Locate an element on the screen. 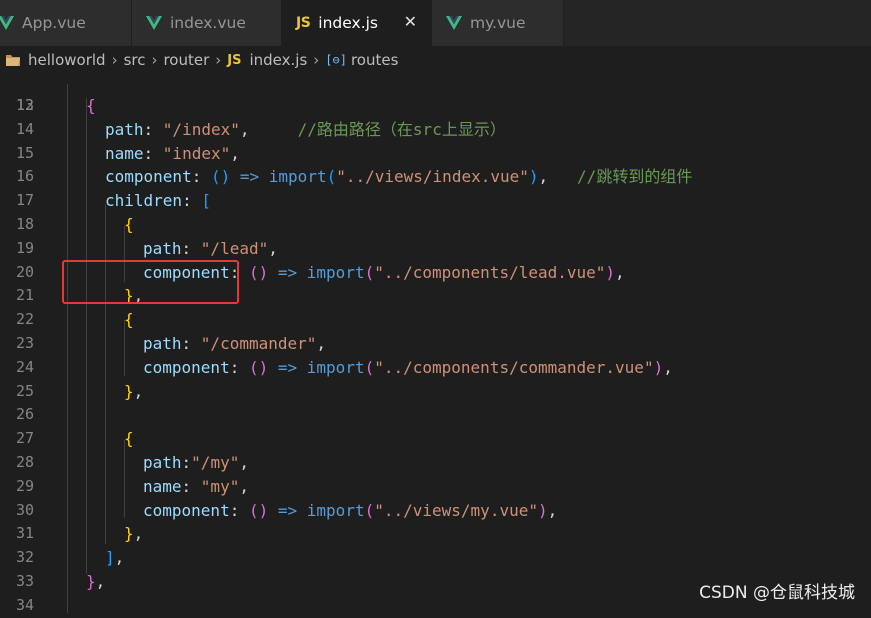 Image resolution: width=871 pixels, height=618 pixels. line-number: 13 is located at coordinates (24, 105).